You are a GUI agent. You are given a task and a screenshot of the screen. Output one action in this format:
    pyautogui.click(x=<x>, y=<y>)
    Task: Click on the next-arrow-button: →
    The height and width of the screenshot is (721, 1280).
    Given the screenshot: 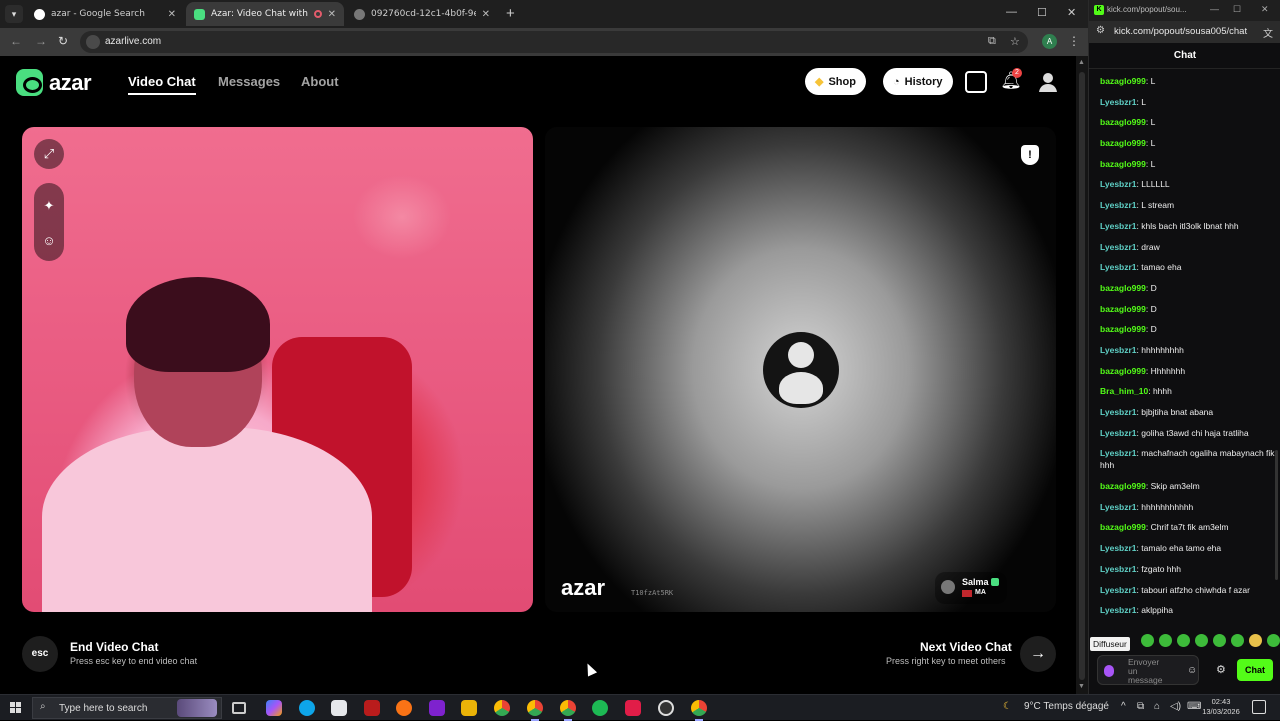 What is the action you would take?
    pyautogui.click(x=1038, y=654)
    